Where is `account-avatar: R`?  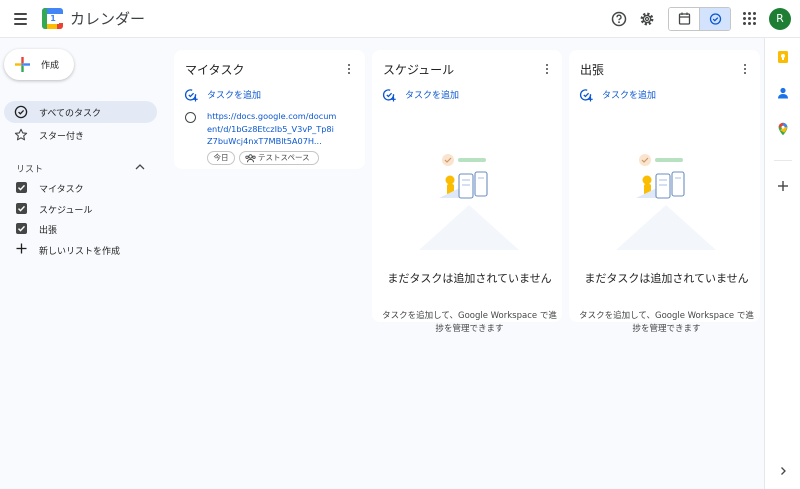 account-avatar: R is located at coordinates (780, 19).